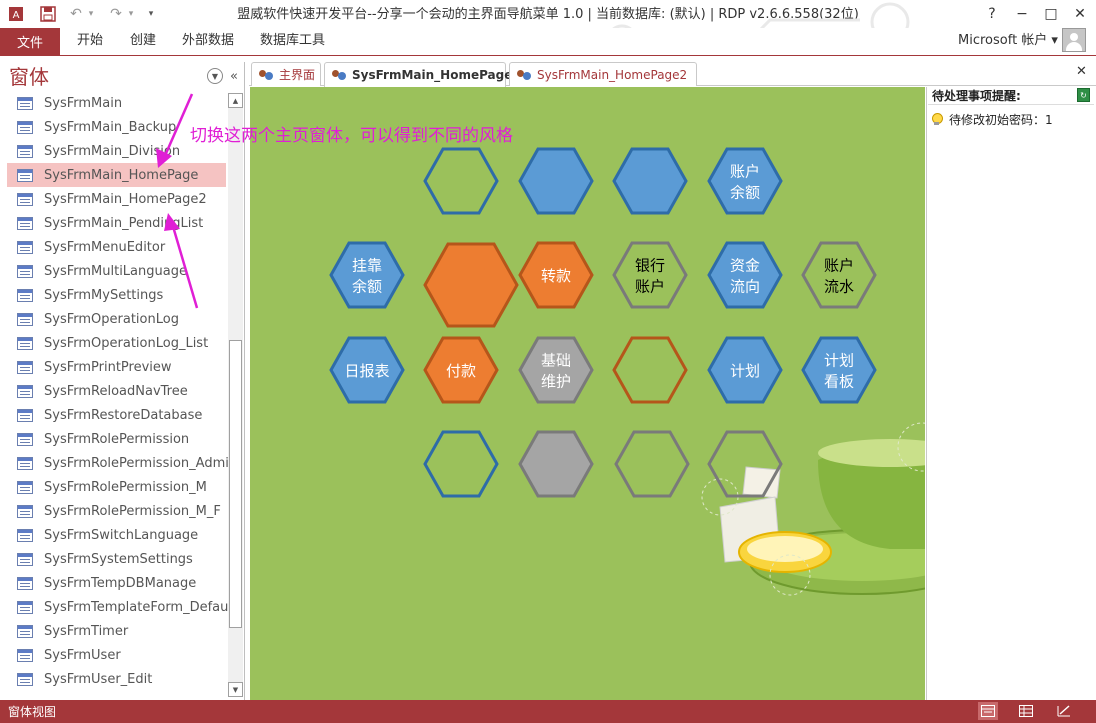  What do you see at coordinates (116, 631) in the screenshot?
I see `nav-item: SysFrmTimer` at bounding box center [116, 631].